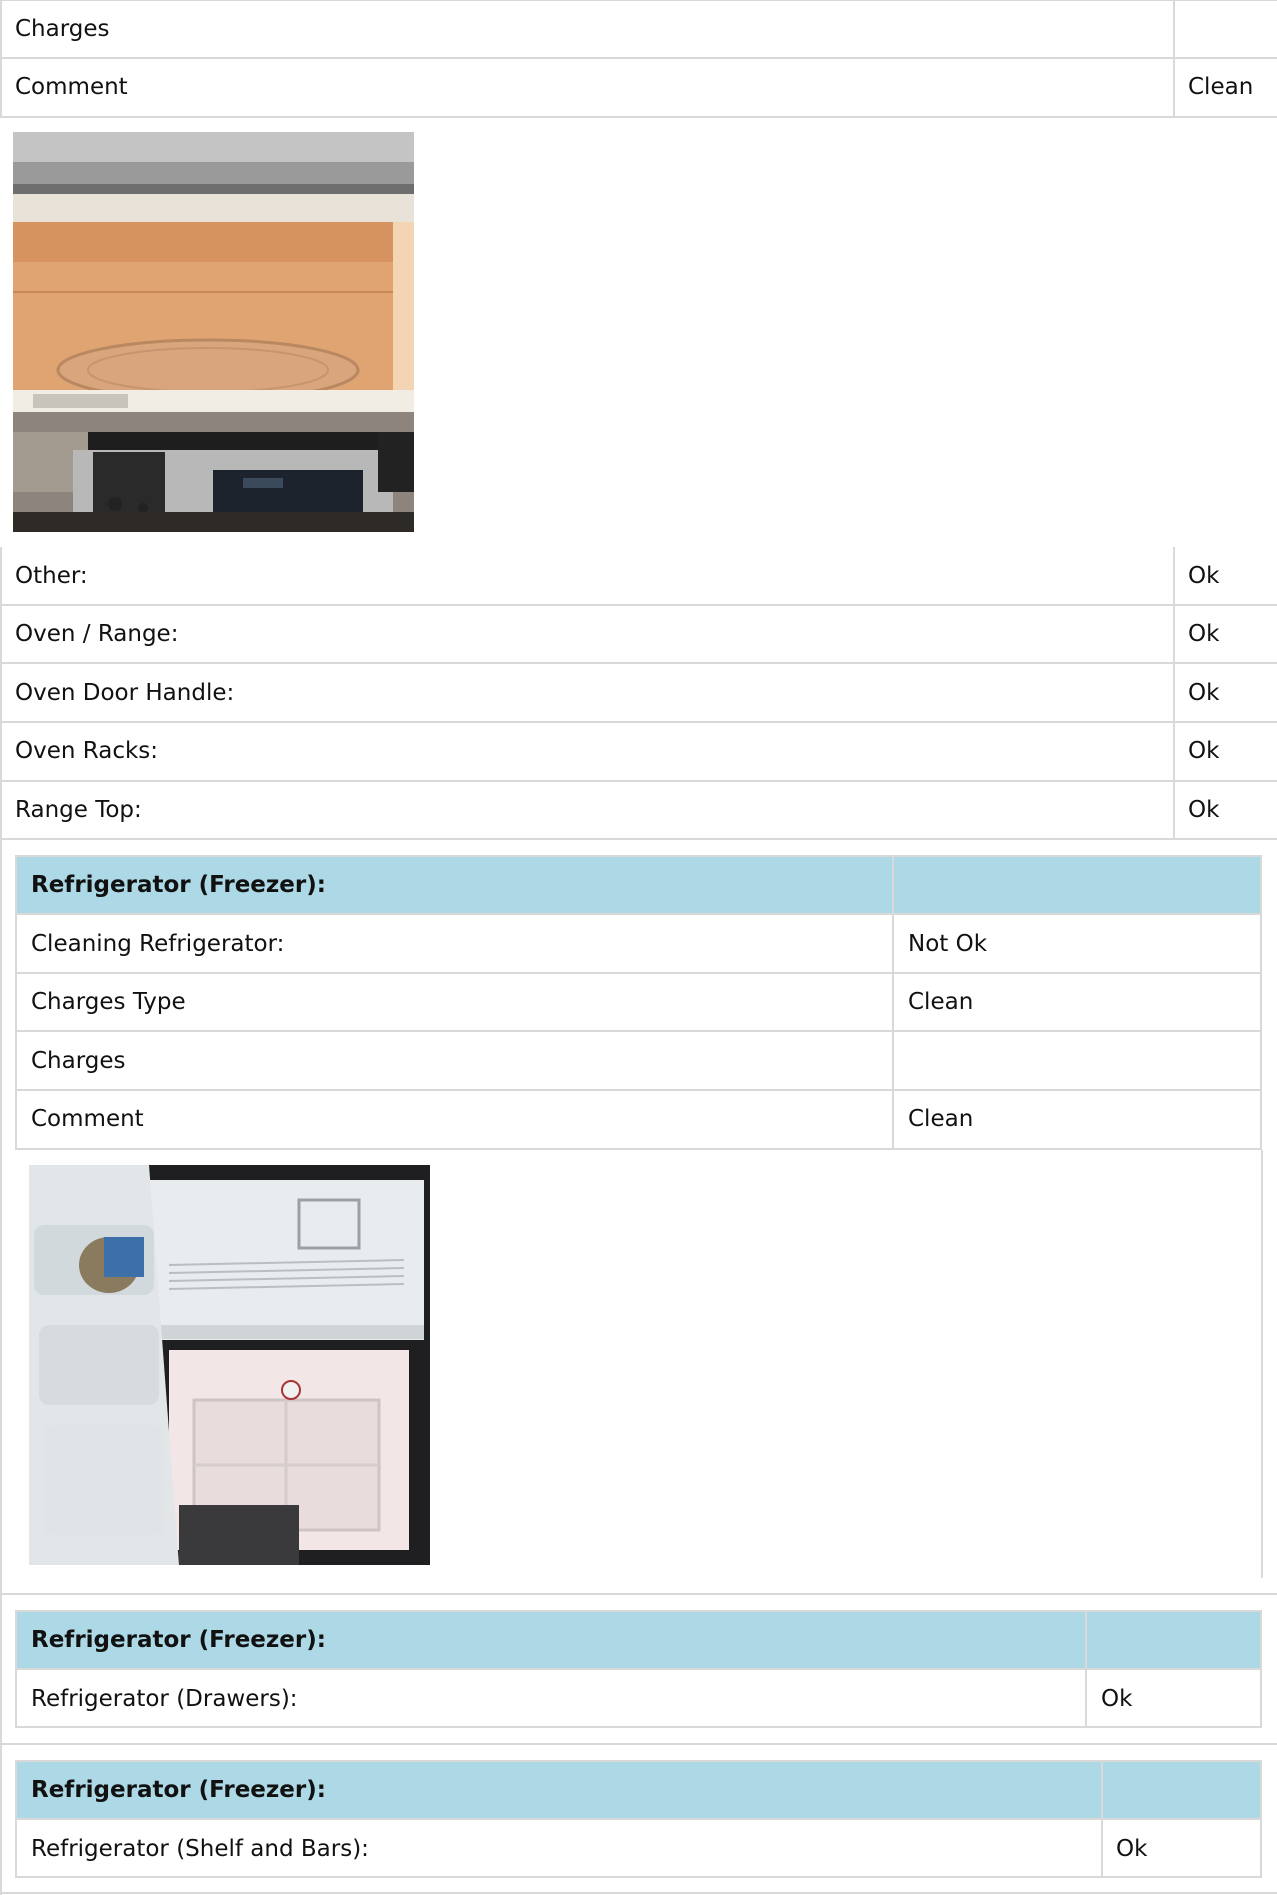 The image size is (1277, 1895). I want to click on table-row-label: Refrigerator (Drawers):, so click(164, 1699).